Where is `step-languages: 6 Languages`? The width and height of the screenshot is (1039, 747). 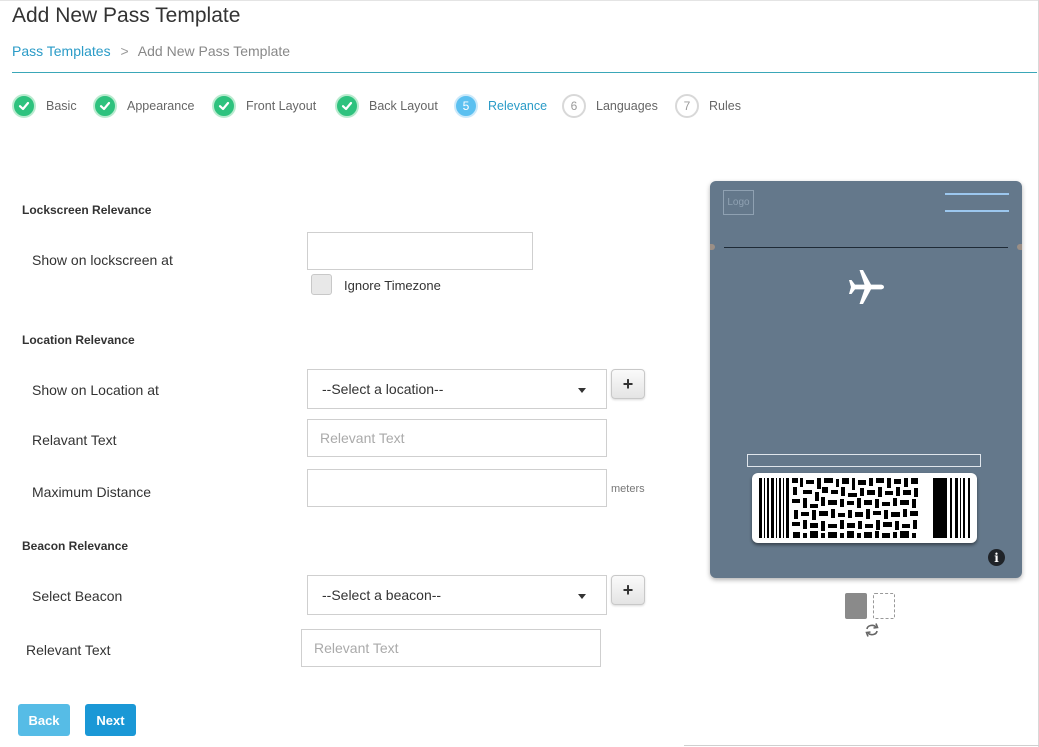 step-languages: 6 Languages is located at coordinates (610, 106).